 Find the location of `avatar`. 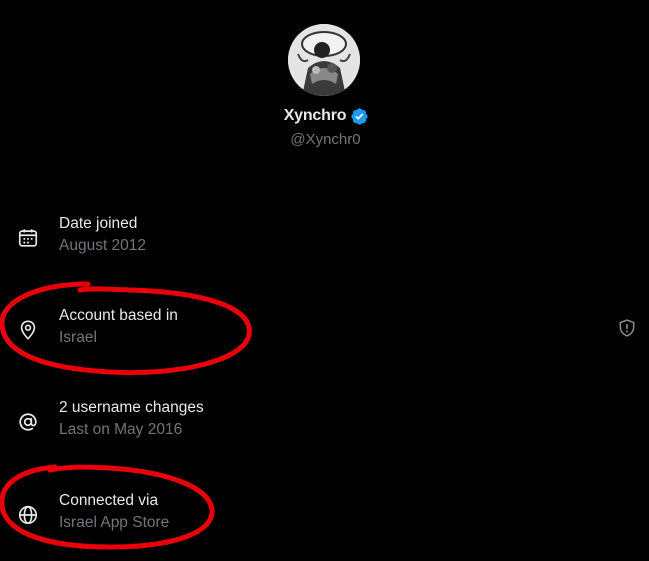

avatar is located at coordinates (324, 60).